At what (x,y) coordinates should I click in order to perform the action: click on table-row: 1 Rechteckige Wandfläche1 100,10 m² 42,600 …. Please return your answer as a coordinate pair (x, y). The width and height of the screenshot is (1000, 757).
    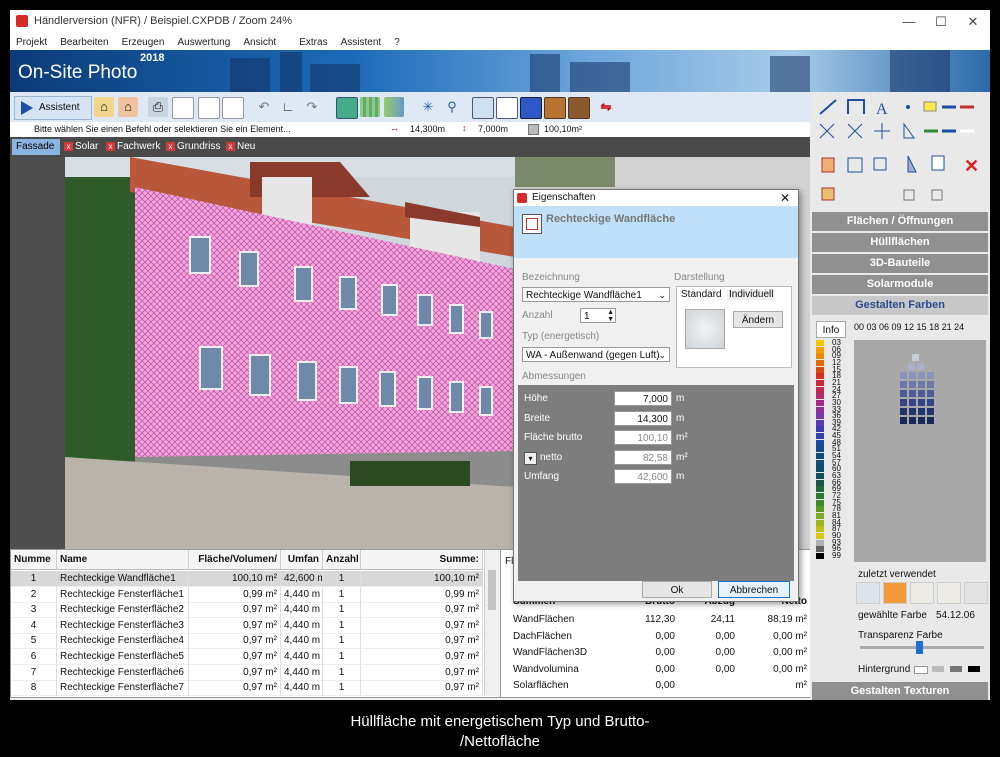
    Looking at the image, I should click on (247, 579).